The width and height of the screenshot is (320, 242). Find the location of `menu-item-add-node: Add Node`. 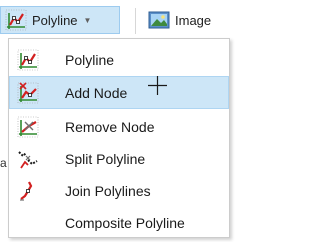

menu-item-add-node: Add Node is located at coordinates (119, 92).